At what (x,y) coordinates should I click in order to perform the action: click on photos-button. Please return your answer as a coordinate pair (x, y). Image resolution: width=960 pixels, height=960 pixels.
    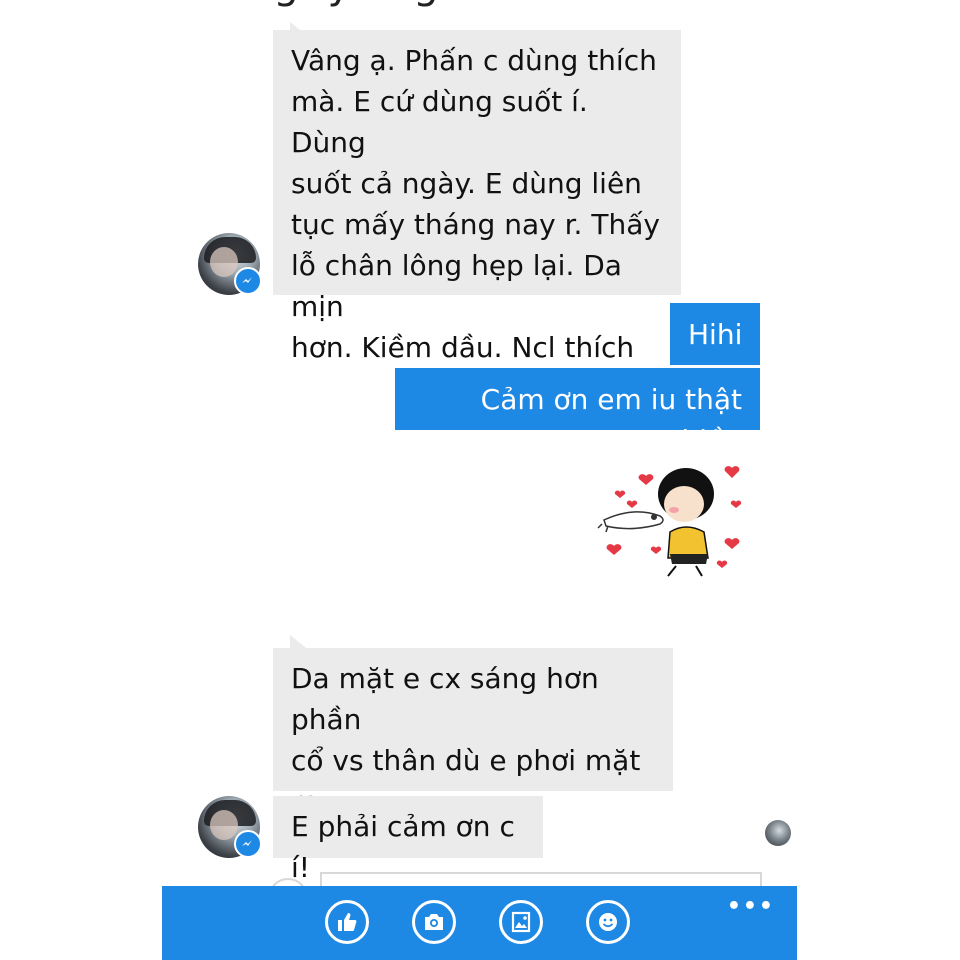
    Looking at the image, I should click on (521, 922).